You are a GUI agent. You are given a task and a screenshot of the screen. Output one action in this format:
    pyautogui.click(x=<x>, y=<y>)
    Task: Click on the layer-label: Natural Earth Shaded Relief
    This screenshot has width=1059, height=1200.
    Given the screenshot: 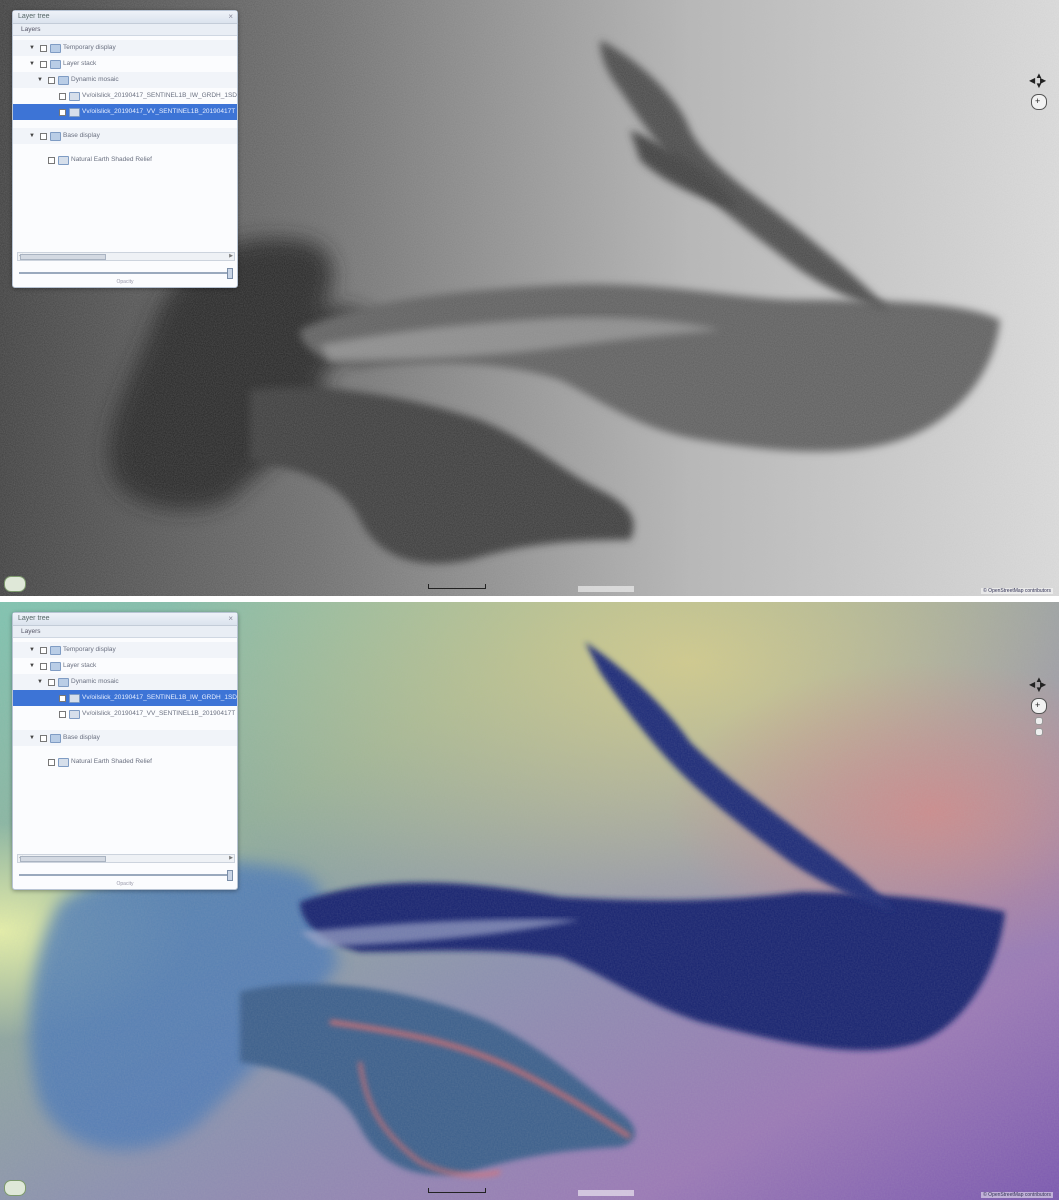 What is the action you would take?
    pyautogui.click(x=111, y=761)
    